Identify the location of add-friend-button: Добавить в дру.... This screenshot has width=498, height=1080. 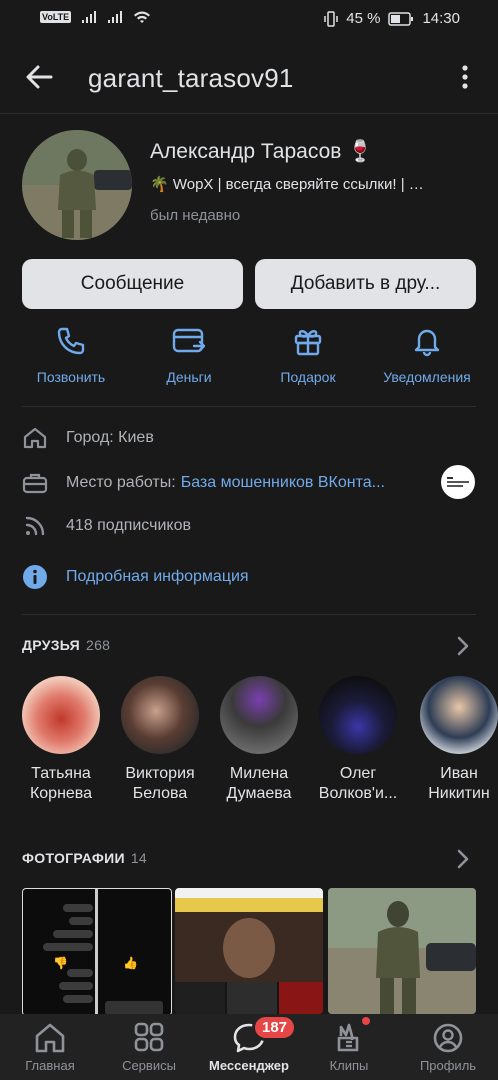
(365, 284).